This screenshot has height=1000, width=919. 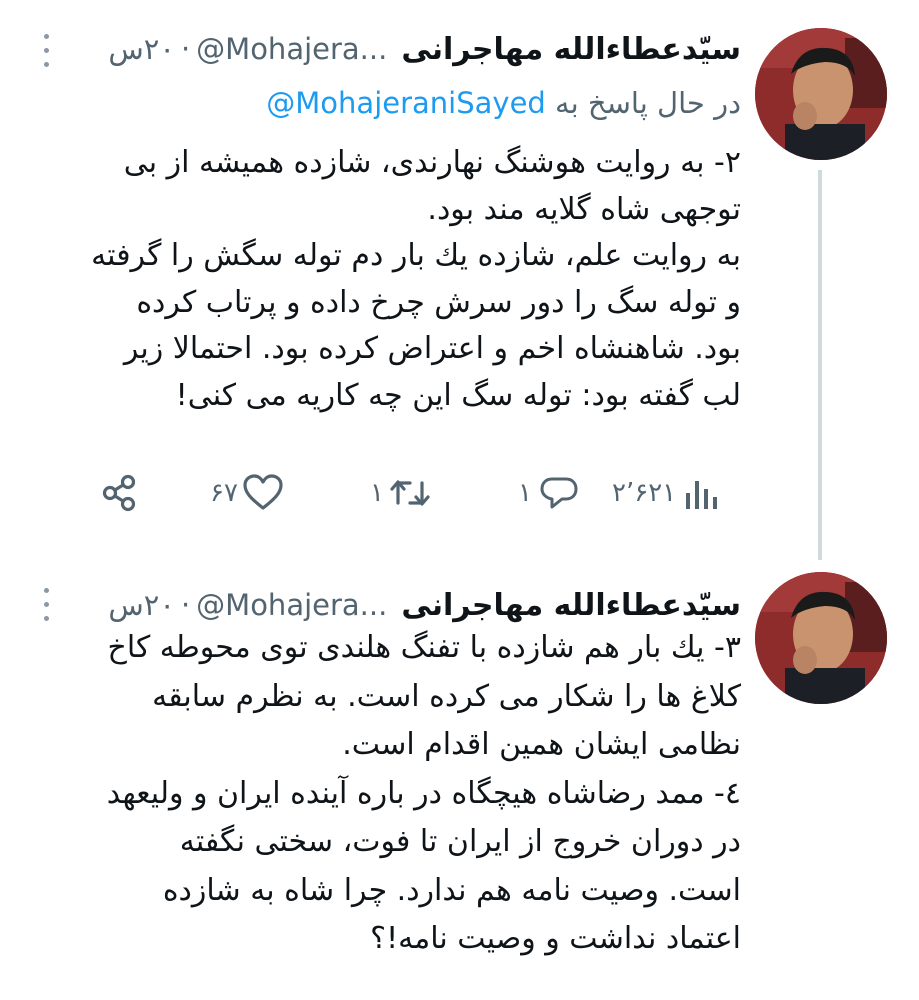 What do you see at coordinates (406, 103) in the screenshot?
I see `replying-mention: @MohajeraniSayed` at bounding box center [406, 103].